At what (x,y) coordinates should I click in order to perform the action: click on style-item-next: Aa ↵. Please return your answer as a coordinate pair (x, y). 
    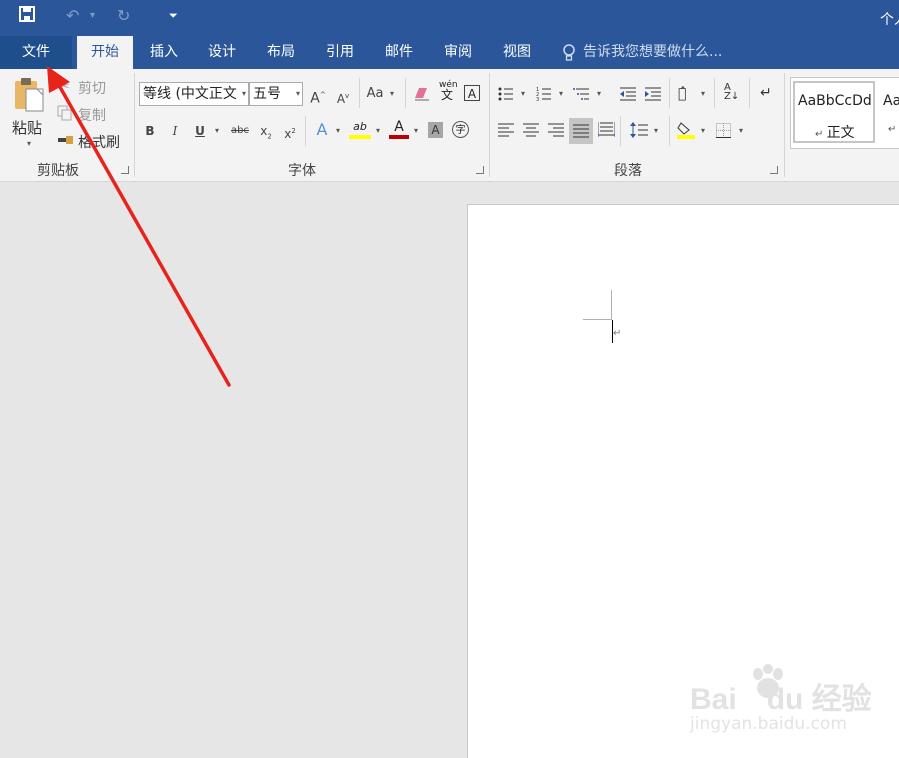
    Looking at the image, I should click on (888, 112).